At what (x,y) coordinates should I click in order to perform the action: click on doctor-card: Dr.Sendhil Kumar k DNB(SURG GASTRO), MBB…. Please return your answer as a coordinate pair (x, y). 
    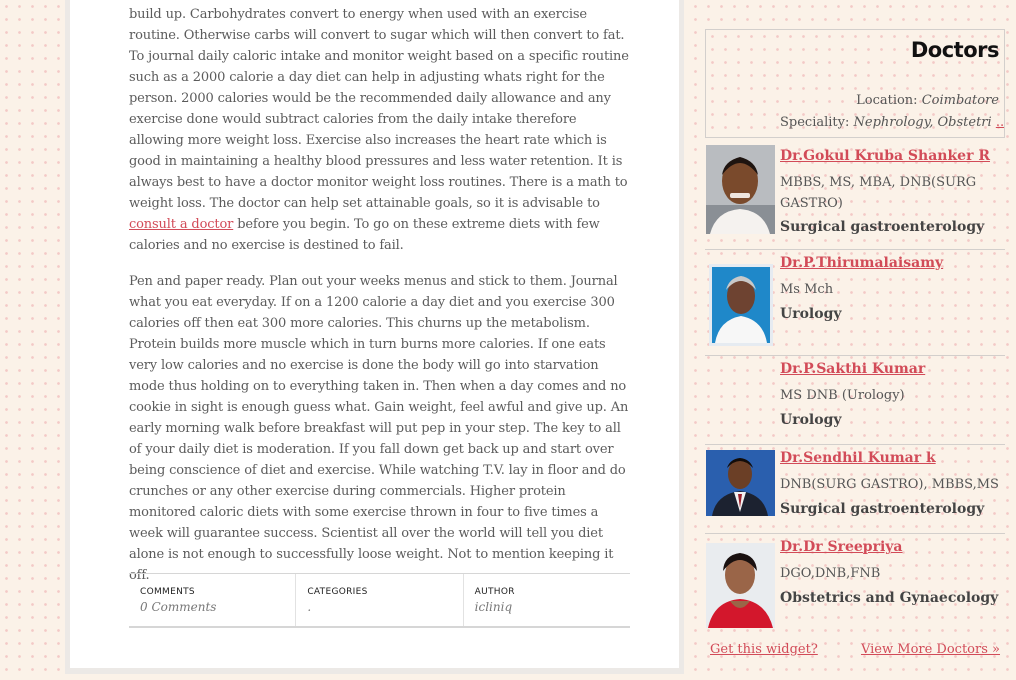
    Looking at the image, I should click on (855, 489).